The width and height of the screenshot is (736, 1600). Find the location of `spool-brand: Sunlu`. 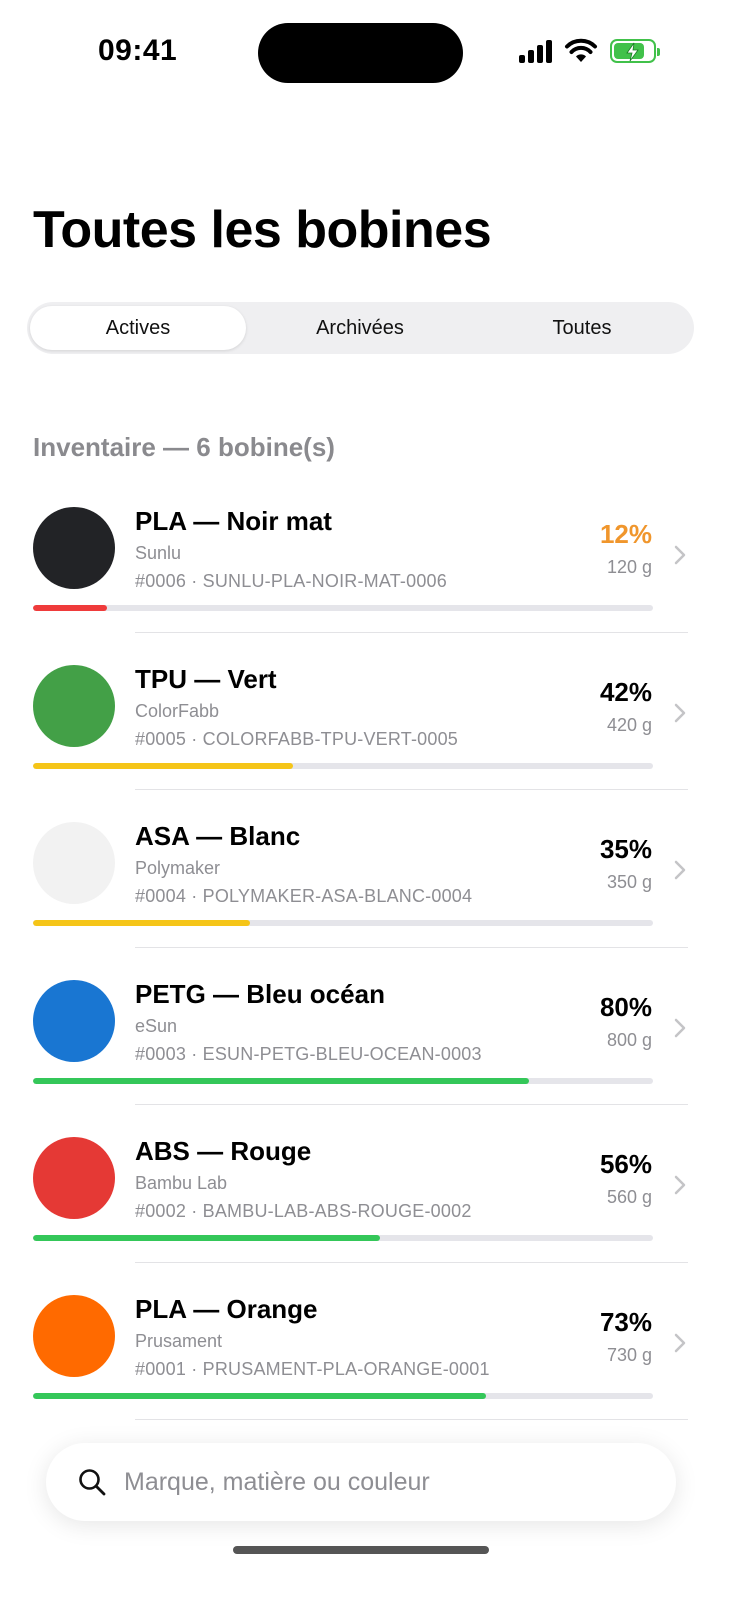

spool-brand: Sunlu is located at coordinates (158, 553).